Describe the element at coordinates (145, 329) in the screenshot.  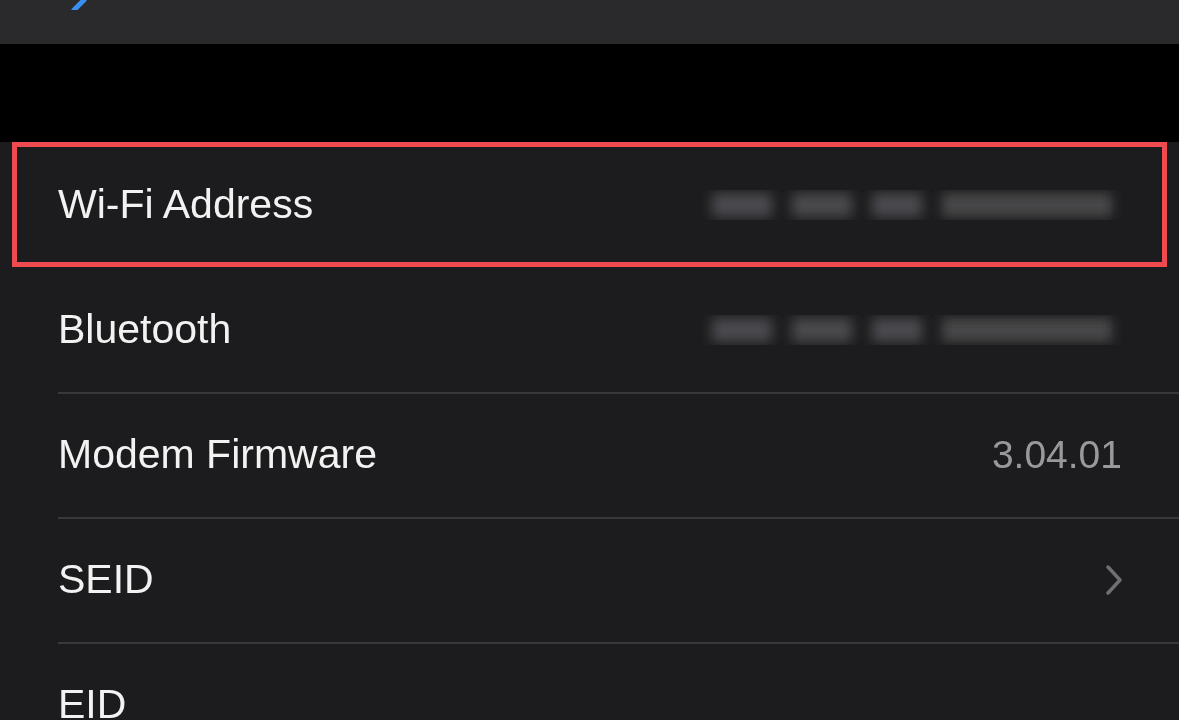
I see `row-label: Bluetooth` at that location.